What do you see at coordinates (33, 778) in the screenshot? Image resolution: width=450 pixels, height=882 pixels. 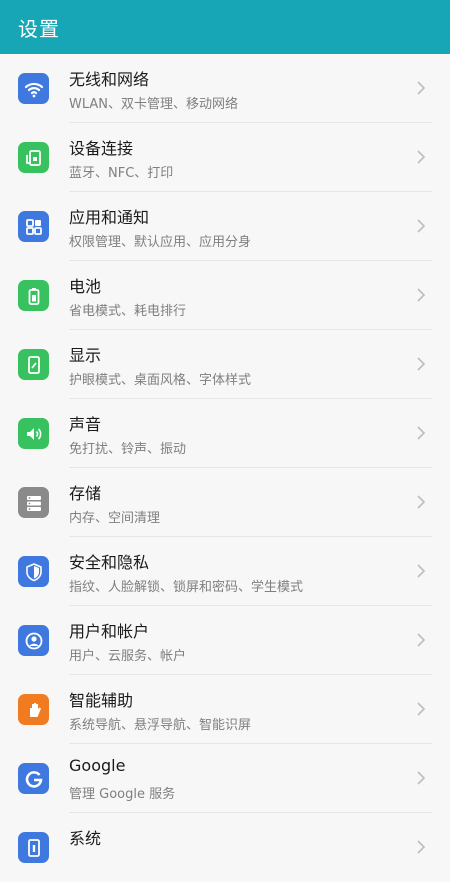 I see `google-icon` at bounding box center [33, 778].